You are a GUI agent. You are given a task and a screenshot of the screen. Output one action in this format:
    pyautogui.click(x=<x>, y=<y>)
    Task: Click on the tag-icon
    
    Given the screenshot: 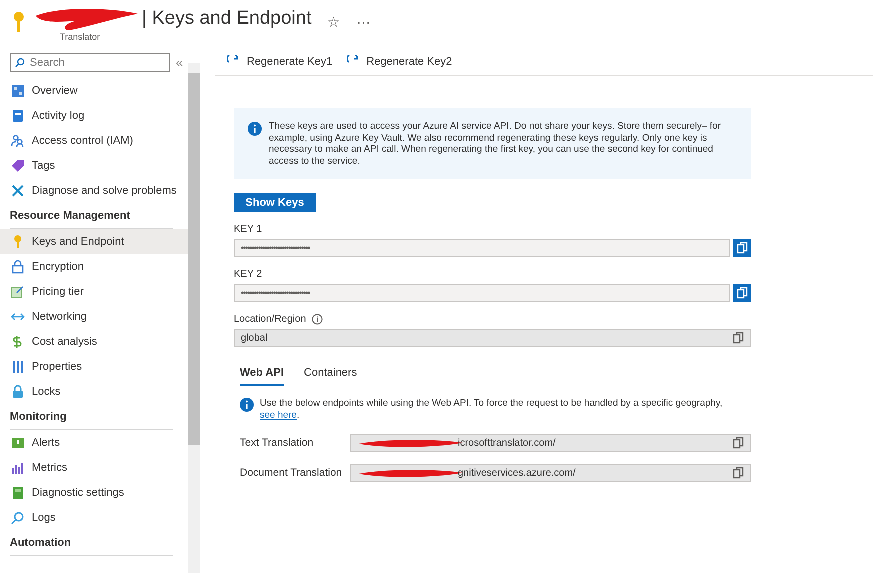 What is the action you would take?
    pyautogui.click(x=18, y=165)
    